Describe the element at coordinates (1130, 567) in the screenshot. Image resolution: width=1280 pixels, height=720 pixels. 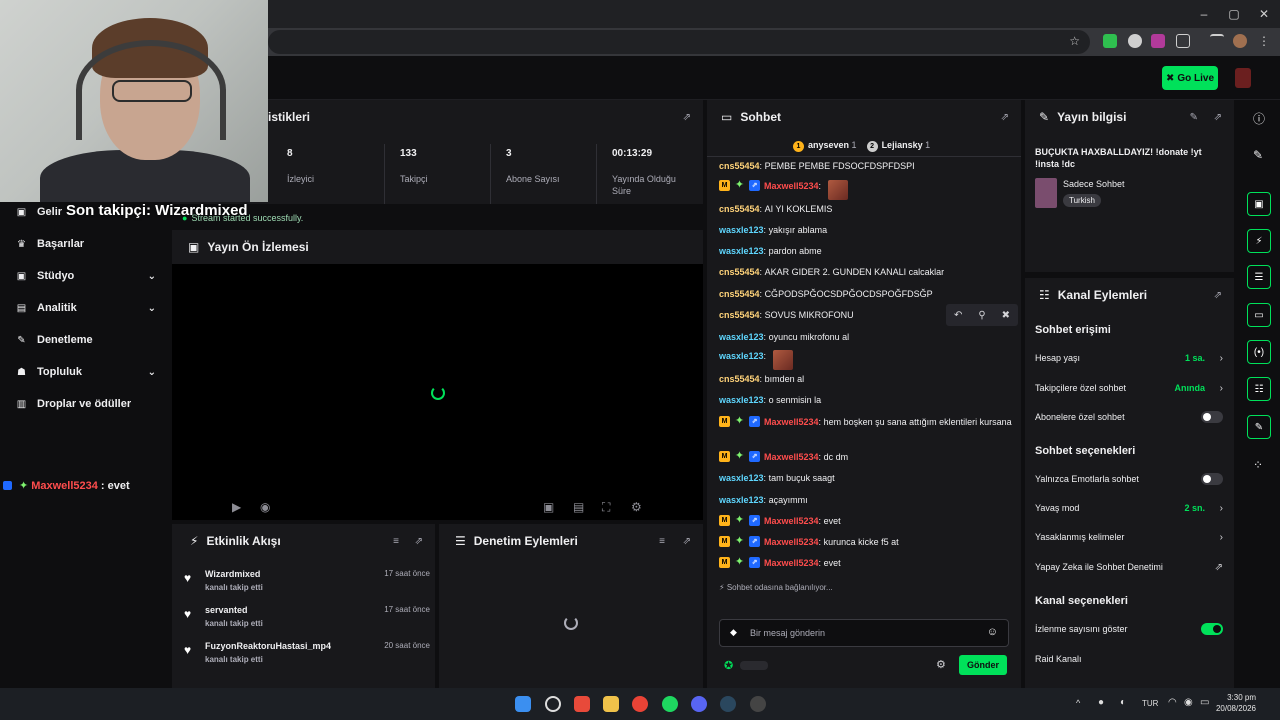
I see `setting-ai-moderation: Yapay Zeka ile Sohbet Denetimi ⇗` at that location.